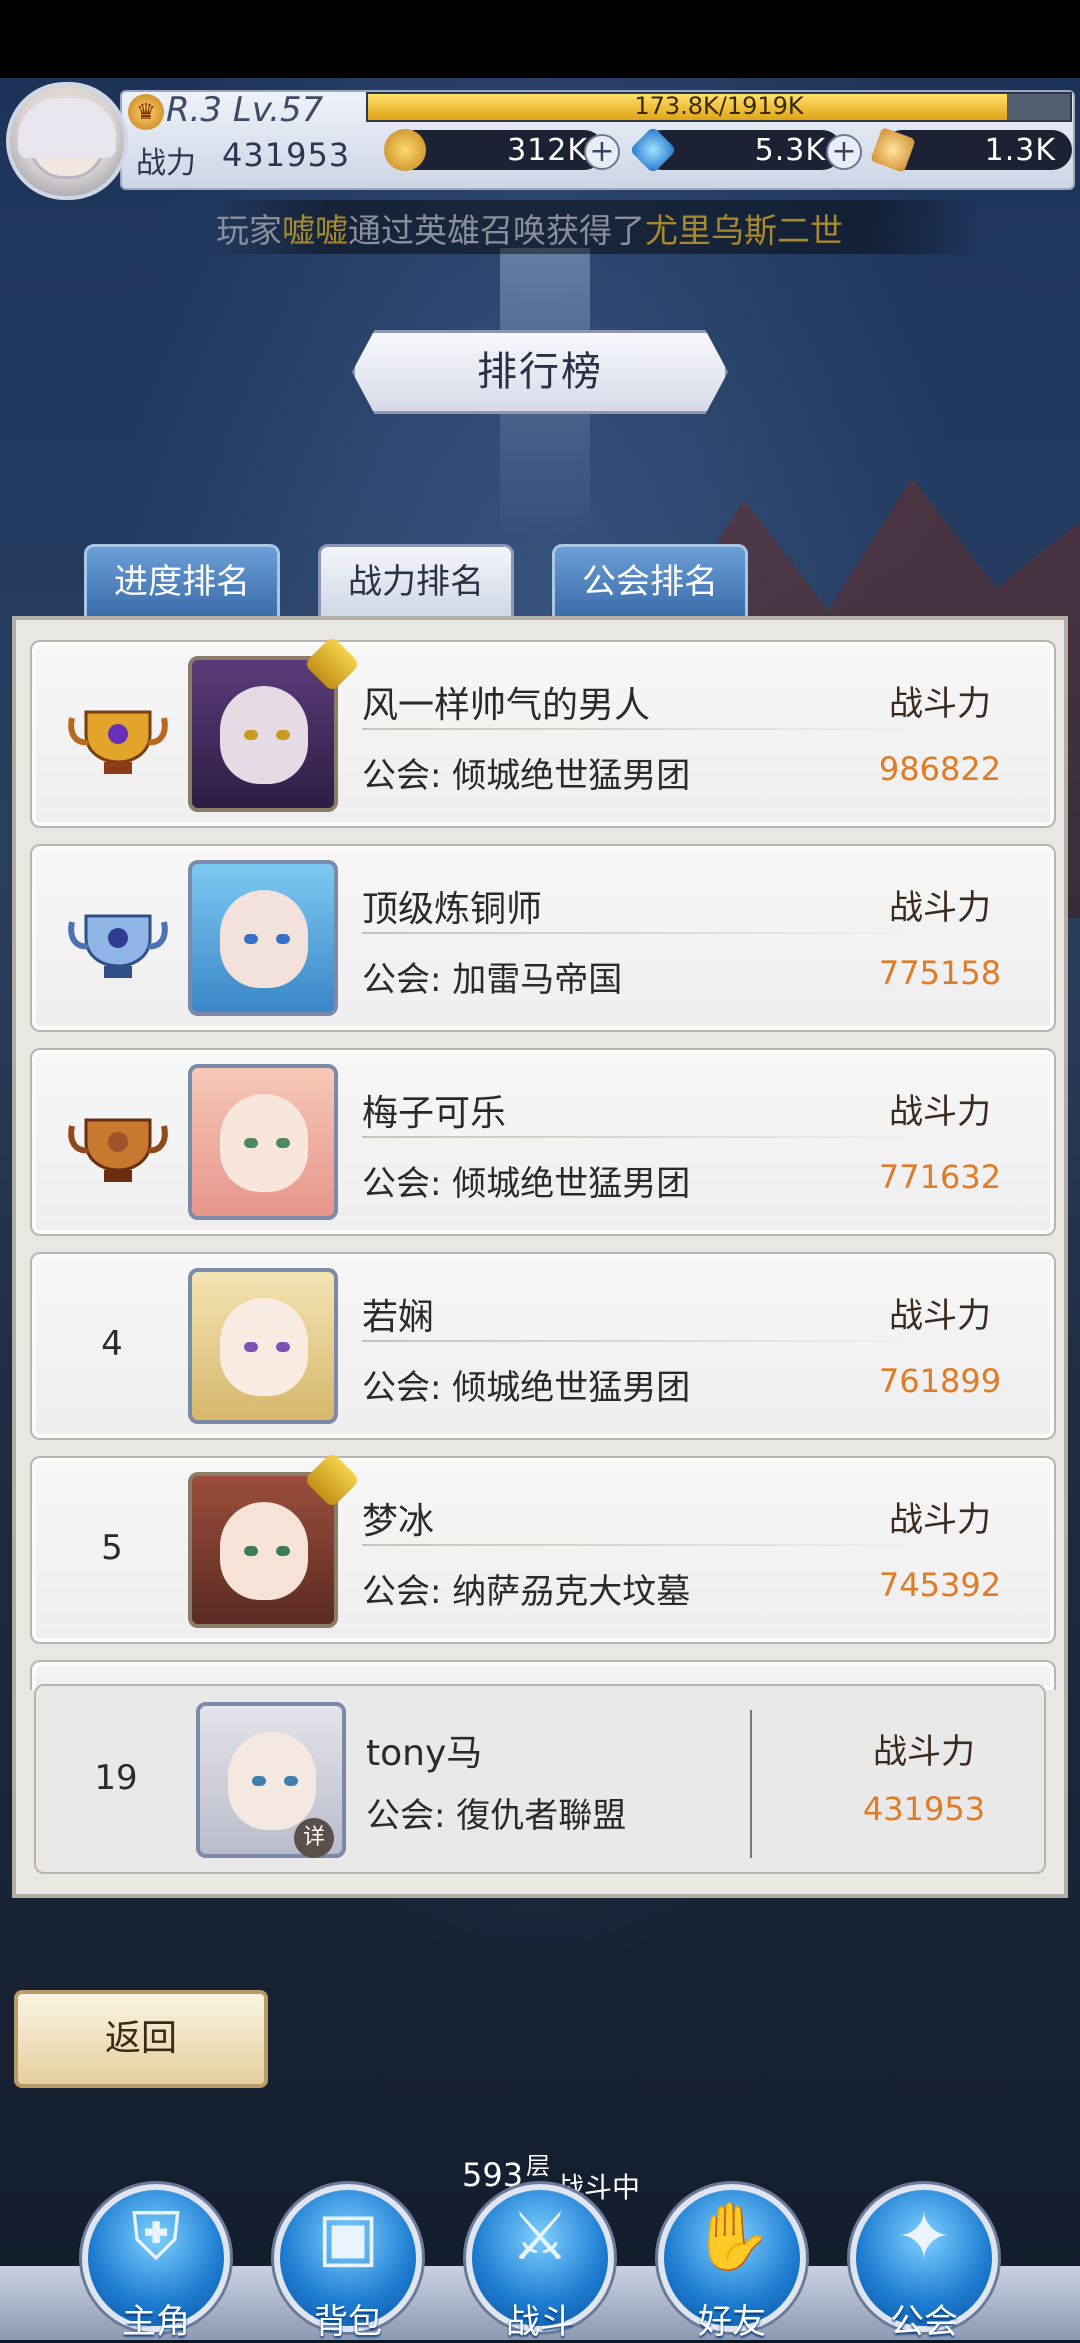  I want to click on tab-progress-rank: 进度排名, so click(182, 582).